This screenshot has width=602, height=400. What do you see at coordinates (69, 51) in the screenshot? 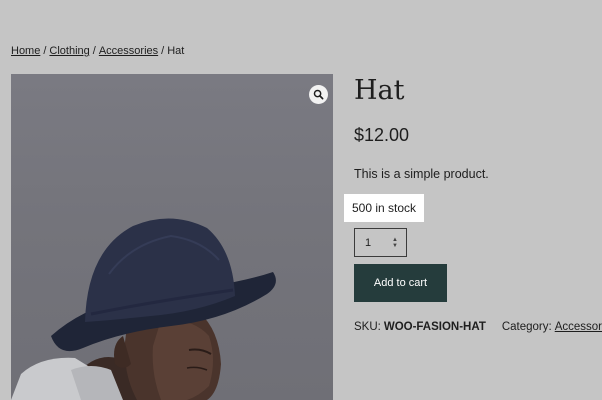
I see `breadcrumb-clothing-link: Clothing` at bounding box center [69, 51].